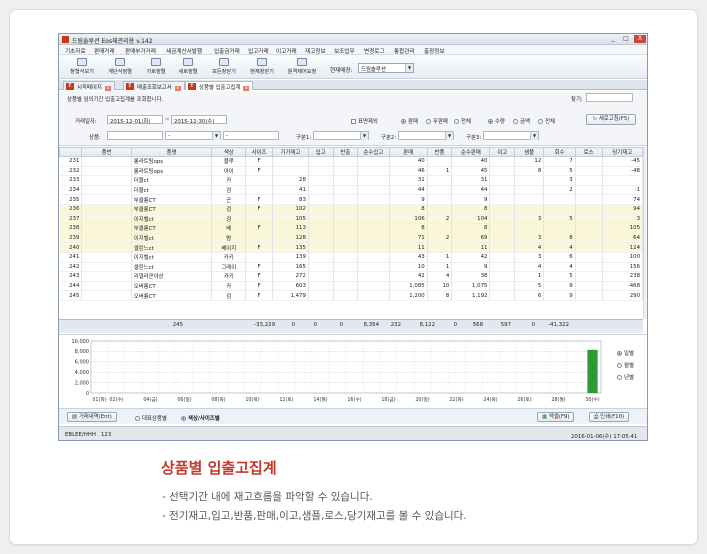  I want to click on close-current-button: 현재창닫기, so click(262, 67).